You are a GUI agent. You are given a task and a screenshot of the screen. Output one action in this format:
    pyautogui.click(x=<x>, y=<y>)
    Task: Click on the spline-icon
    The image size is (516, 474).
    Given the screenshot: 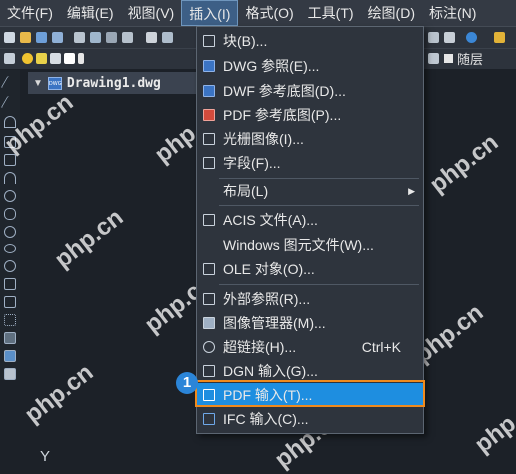 What is the action you would take?
    pyautogui.click(x=10, y=232)
    